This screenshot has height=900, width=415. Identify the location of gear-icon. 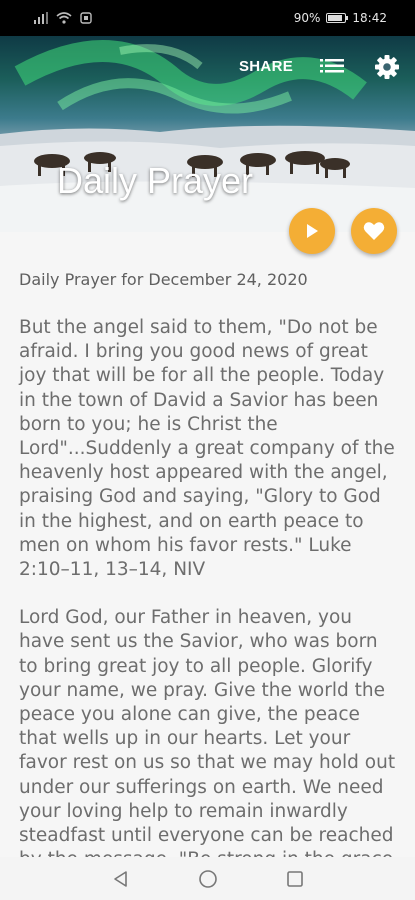
(387, 67).